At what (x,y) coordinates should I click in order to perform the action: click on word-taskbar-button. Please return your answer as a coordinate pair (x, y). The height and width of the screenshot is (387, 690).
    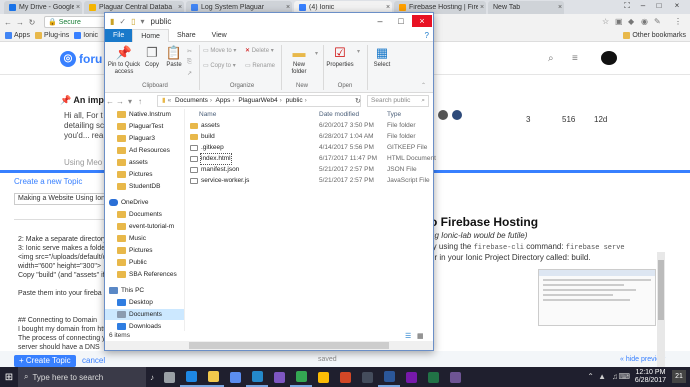
    Looking at the image, I should click on (389, 377).